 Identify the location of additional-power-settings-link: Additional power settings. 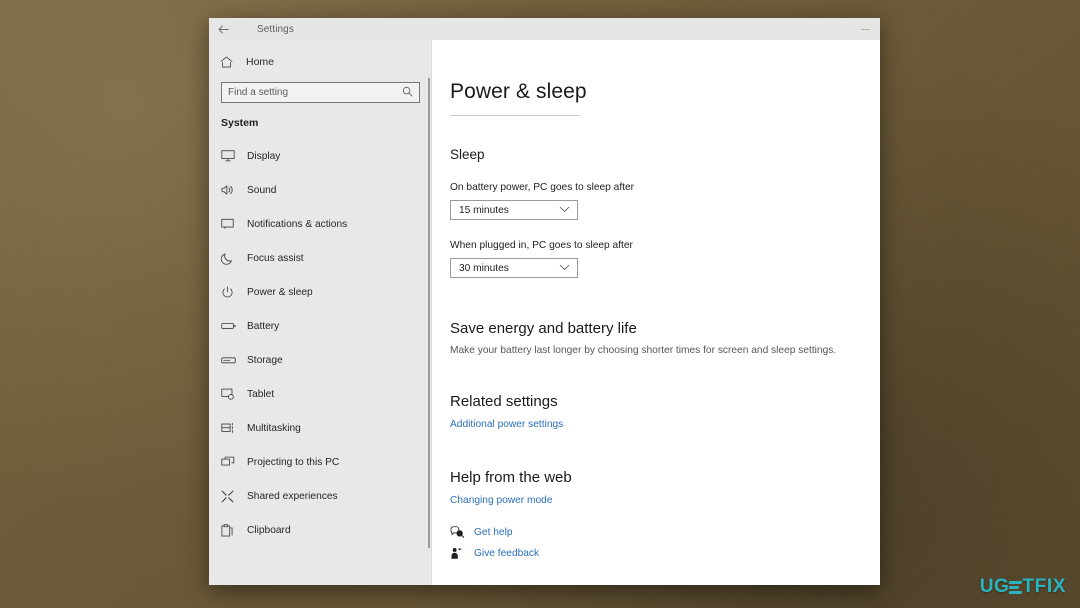
(506, 424).